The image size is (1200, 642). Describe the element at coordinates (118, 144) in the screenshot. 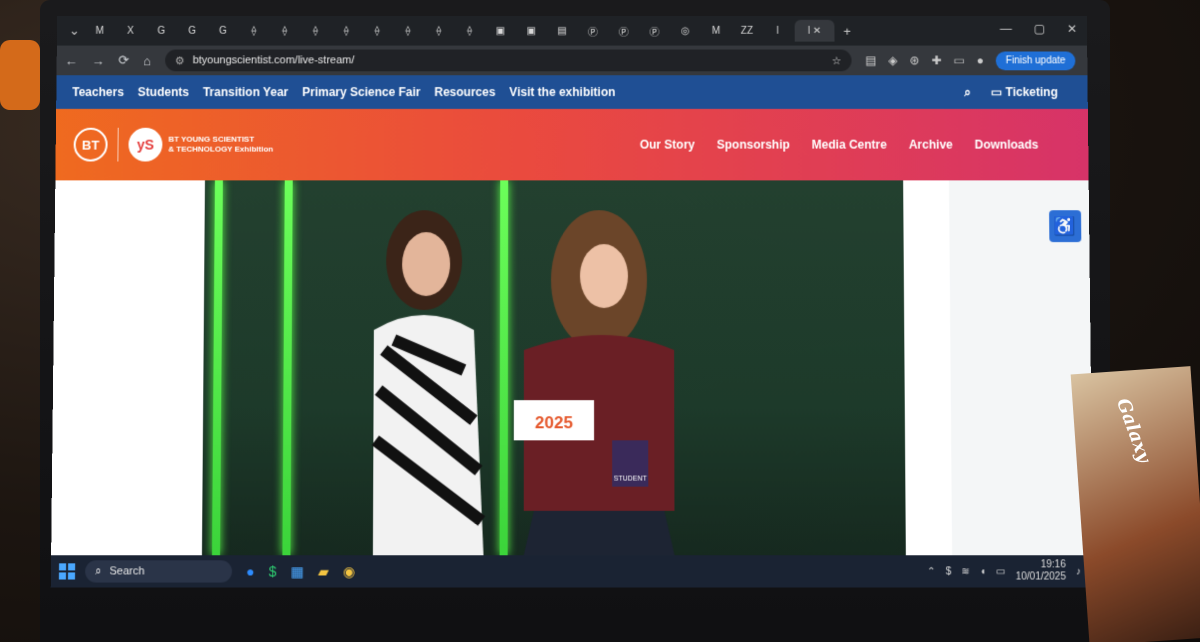

I see `logo-divider` at that location.